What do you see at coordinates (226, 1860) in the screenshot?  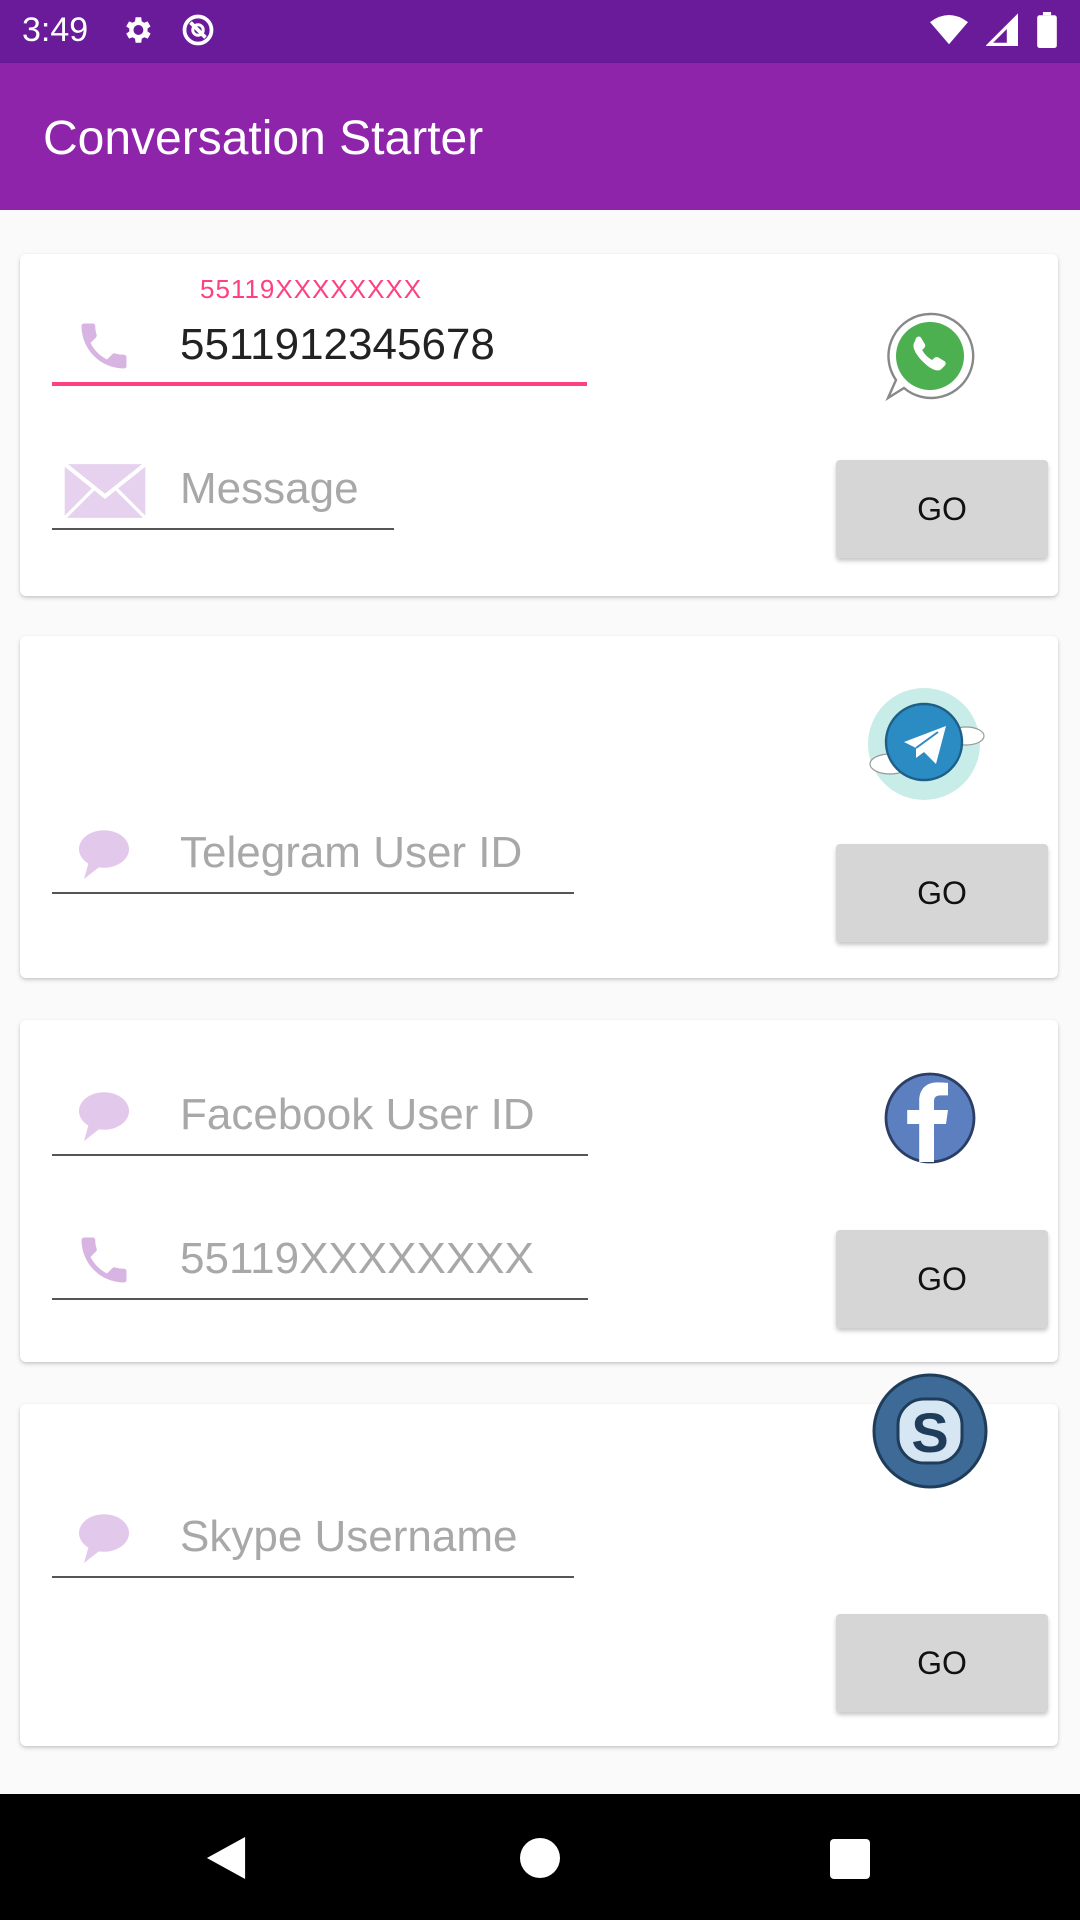 I see `back-triangle-icon` at bounding box center [226, 1860].